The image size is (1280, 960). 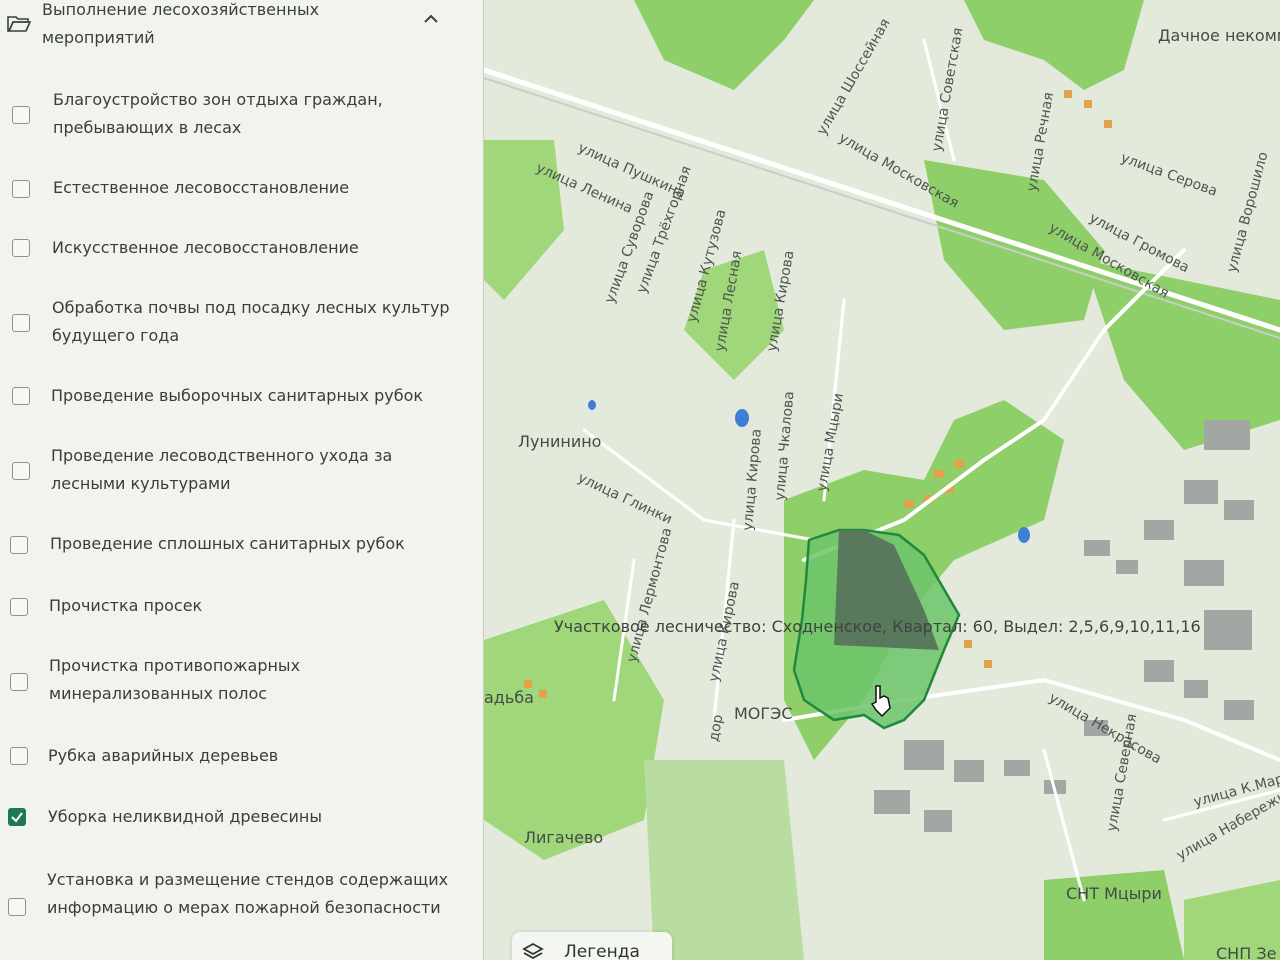 What do you see at coordinates (763, 713) in the screenshot?
I see `place-label: МОГЭС` at bounding box center [763, 713].